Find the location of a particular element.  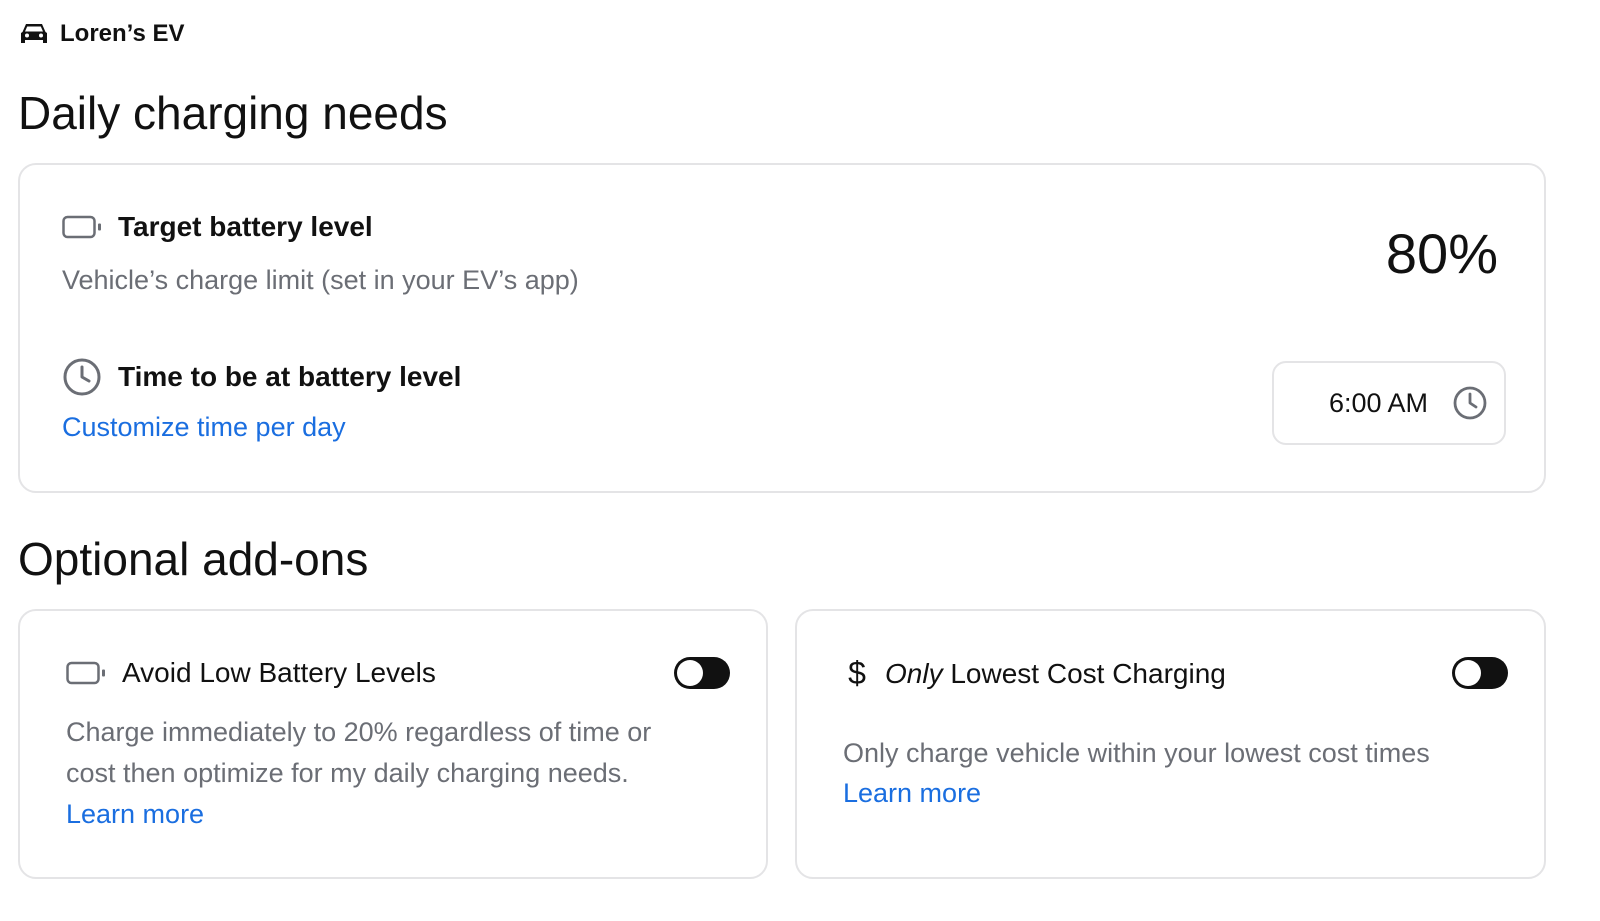

daily-charging-title: Daily charging needs is located at coordinates (233, 113).